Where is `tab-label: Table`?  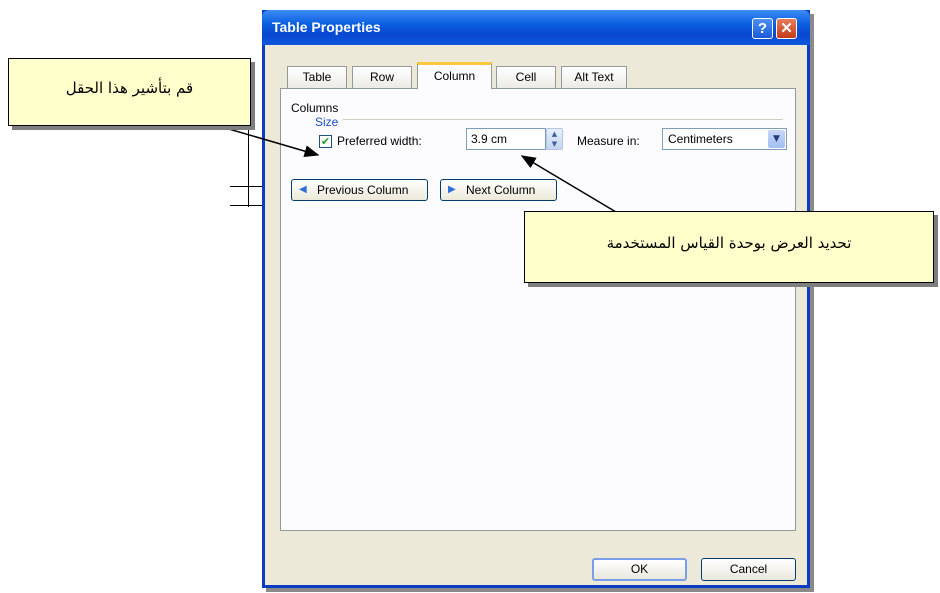
tab-label: Table is located at coordinates (317, 77).